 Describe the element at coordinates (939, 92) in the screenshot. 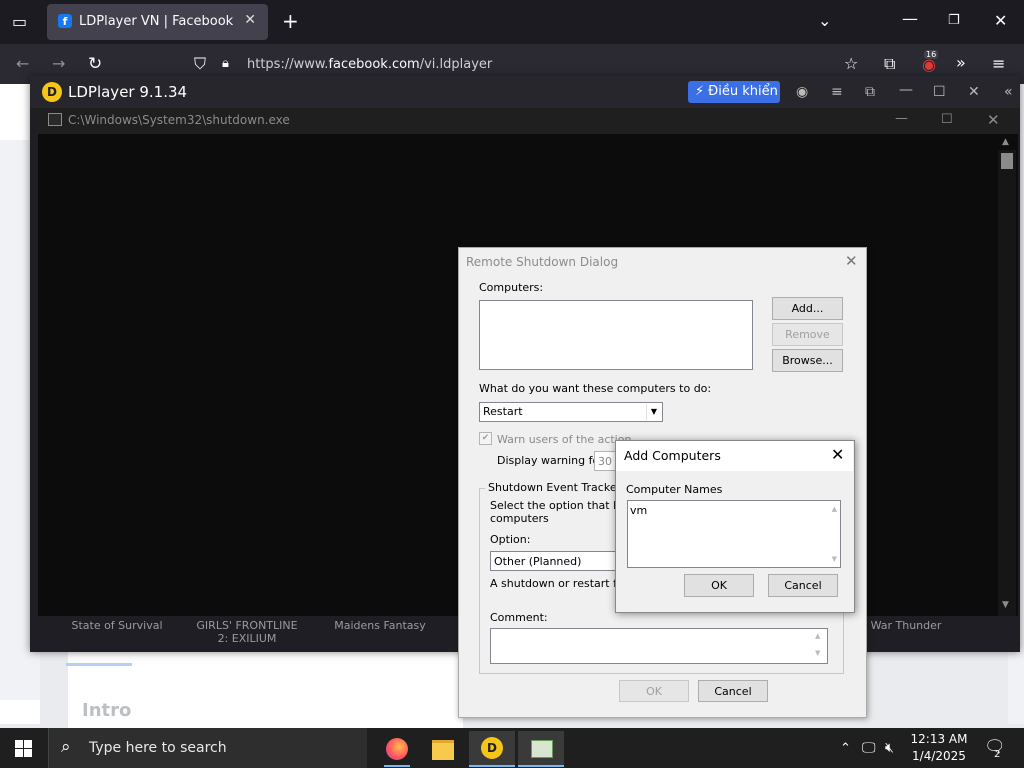

I see `ld-maximize-icon: ☐` at that location.